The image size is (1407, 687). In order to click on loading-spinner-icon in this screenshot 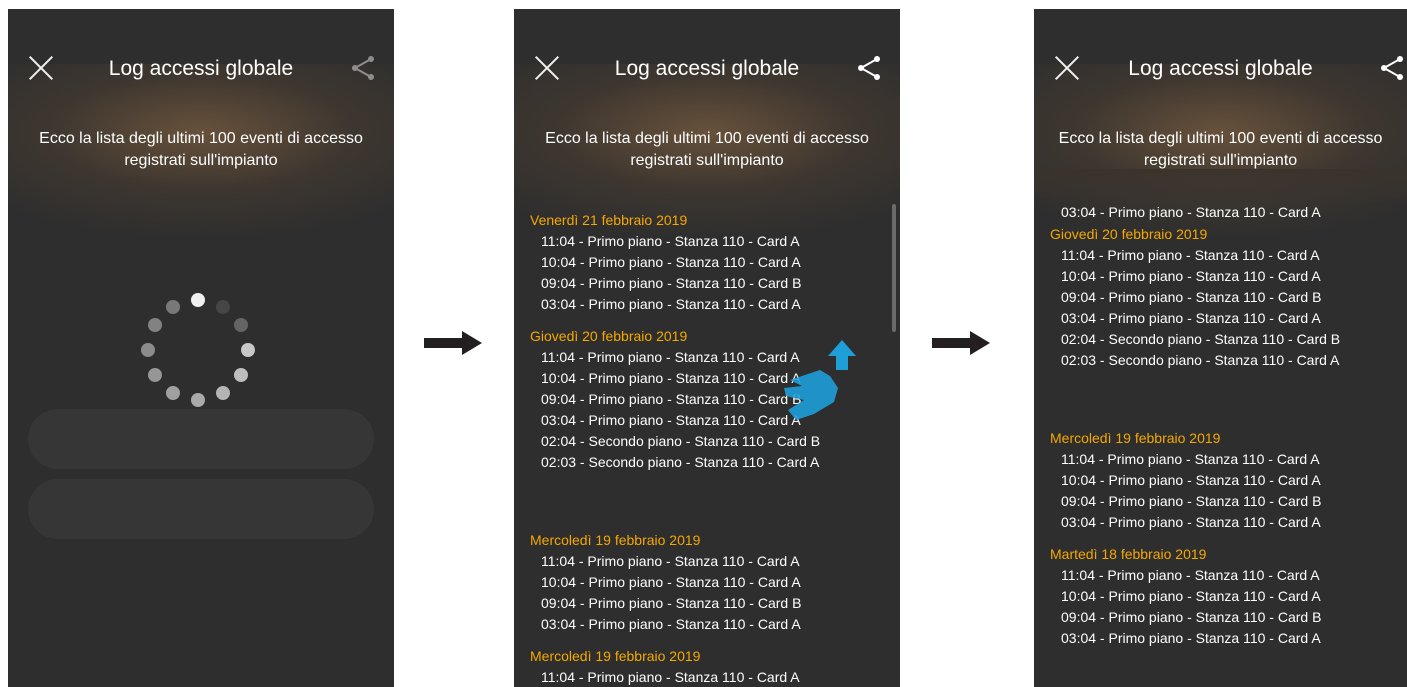, I will do `click(198, 350)`.